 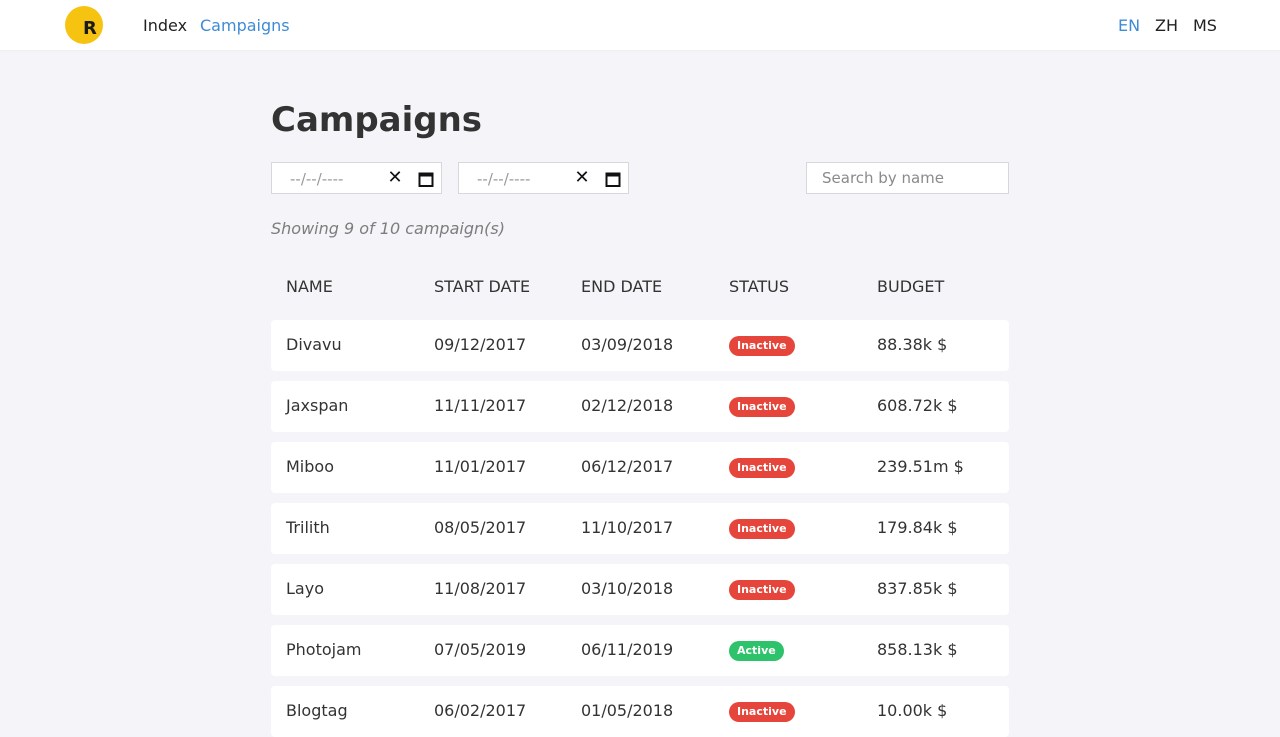 What do you see at coordinates (917, 405) in the screenshot?
I see `budget: 608.72k $` at bounding box center [917, 405].